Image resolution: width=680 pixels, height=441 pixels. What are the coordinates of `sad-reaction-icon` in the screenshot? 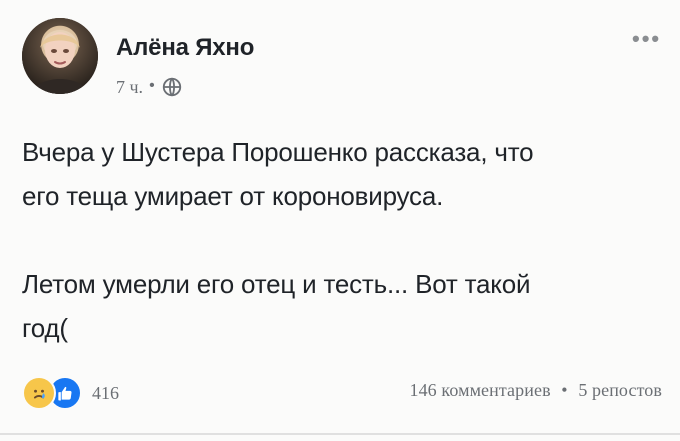 It's located at (39, 393).